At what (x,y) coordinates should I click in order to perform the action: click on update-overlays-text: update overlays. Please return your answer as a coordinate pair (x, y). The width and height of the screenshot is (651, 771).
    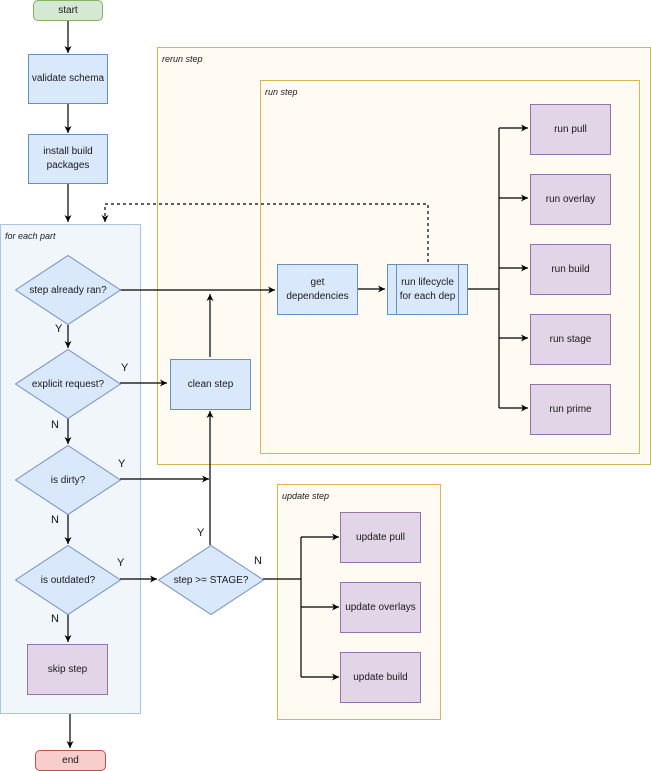
    Looking at the image, I should click on (380, 607).